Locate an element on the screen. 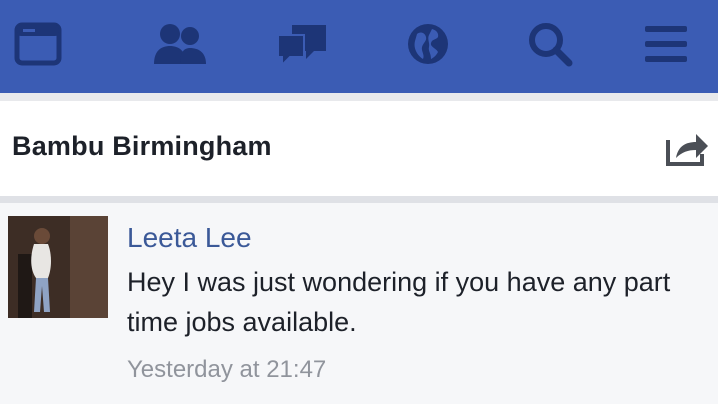 This screenshot has height=404, width=718. page-title: Bambu Birmingham is located at coordinates (142, 146).